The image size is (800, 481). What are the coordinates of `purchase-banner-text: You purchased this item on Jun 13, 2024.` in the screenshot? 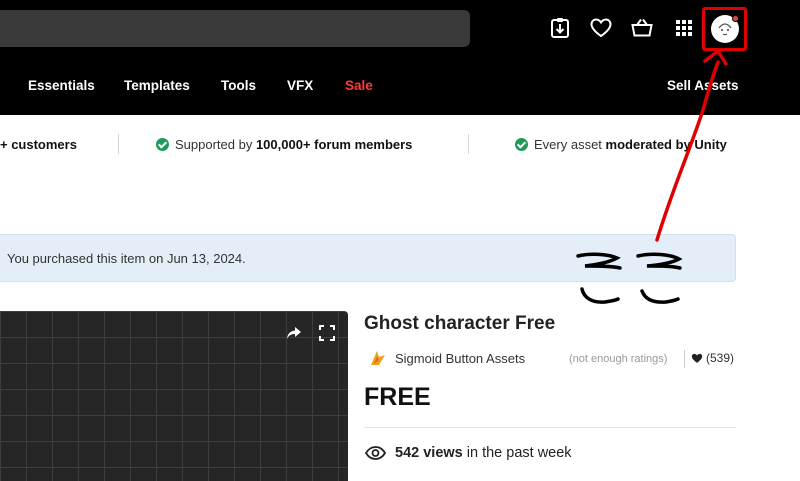 It's located at (126, 258).